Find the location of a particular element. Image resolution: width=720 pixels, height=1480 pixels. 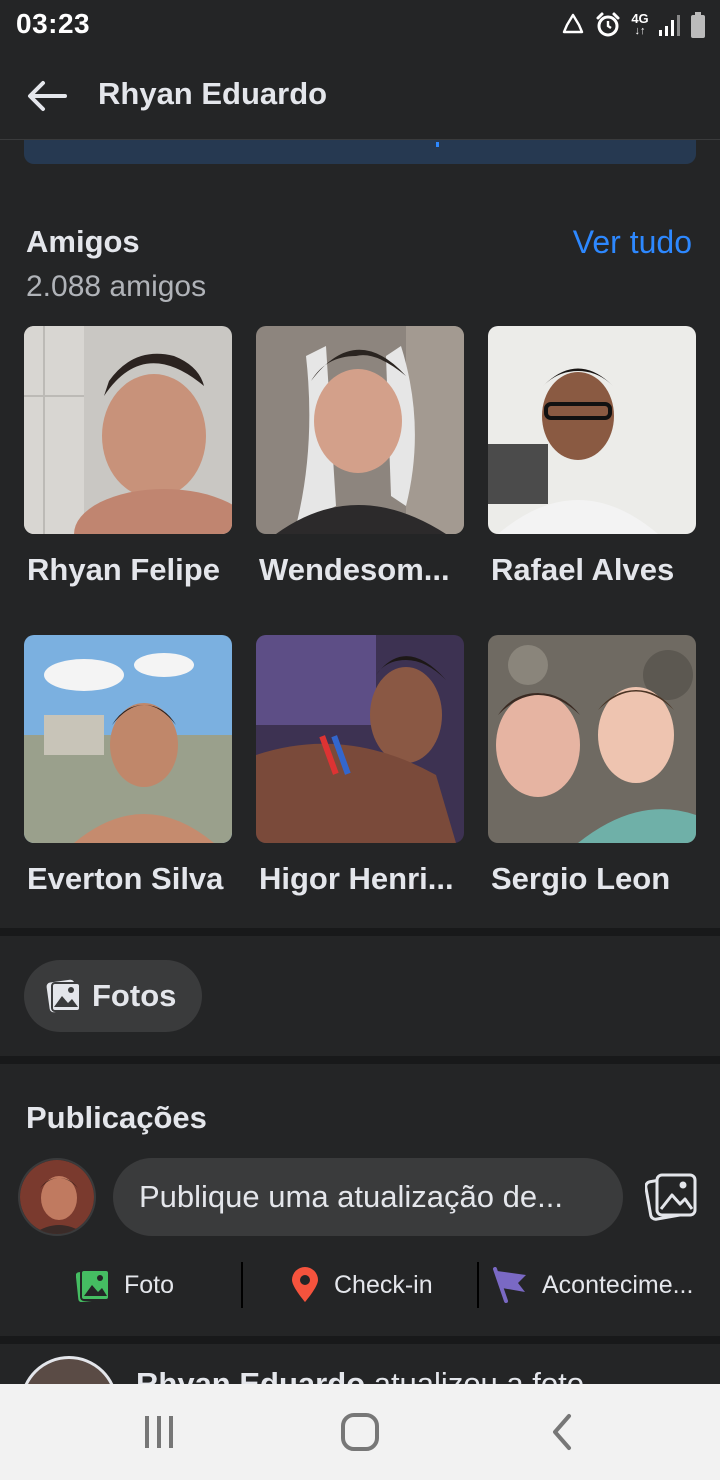

friend-name: Rhyan Felipe is located at coordinates (123, 569).